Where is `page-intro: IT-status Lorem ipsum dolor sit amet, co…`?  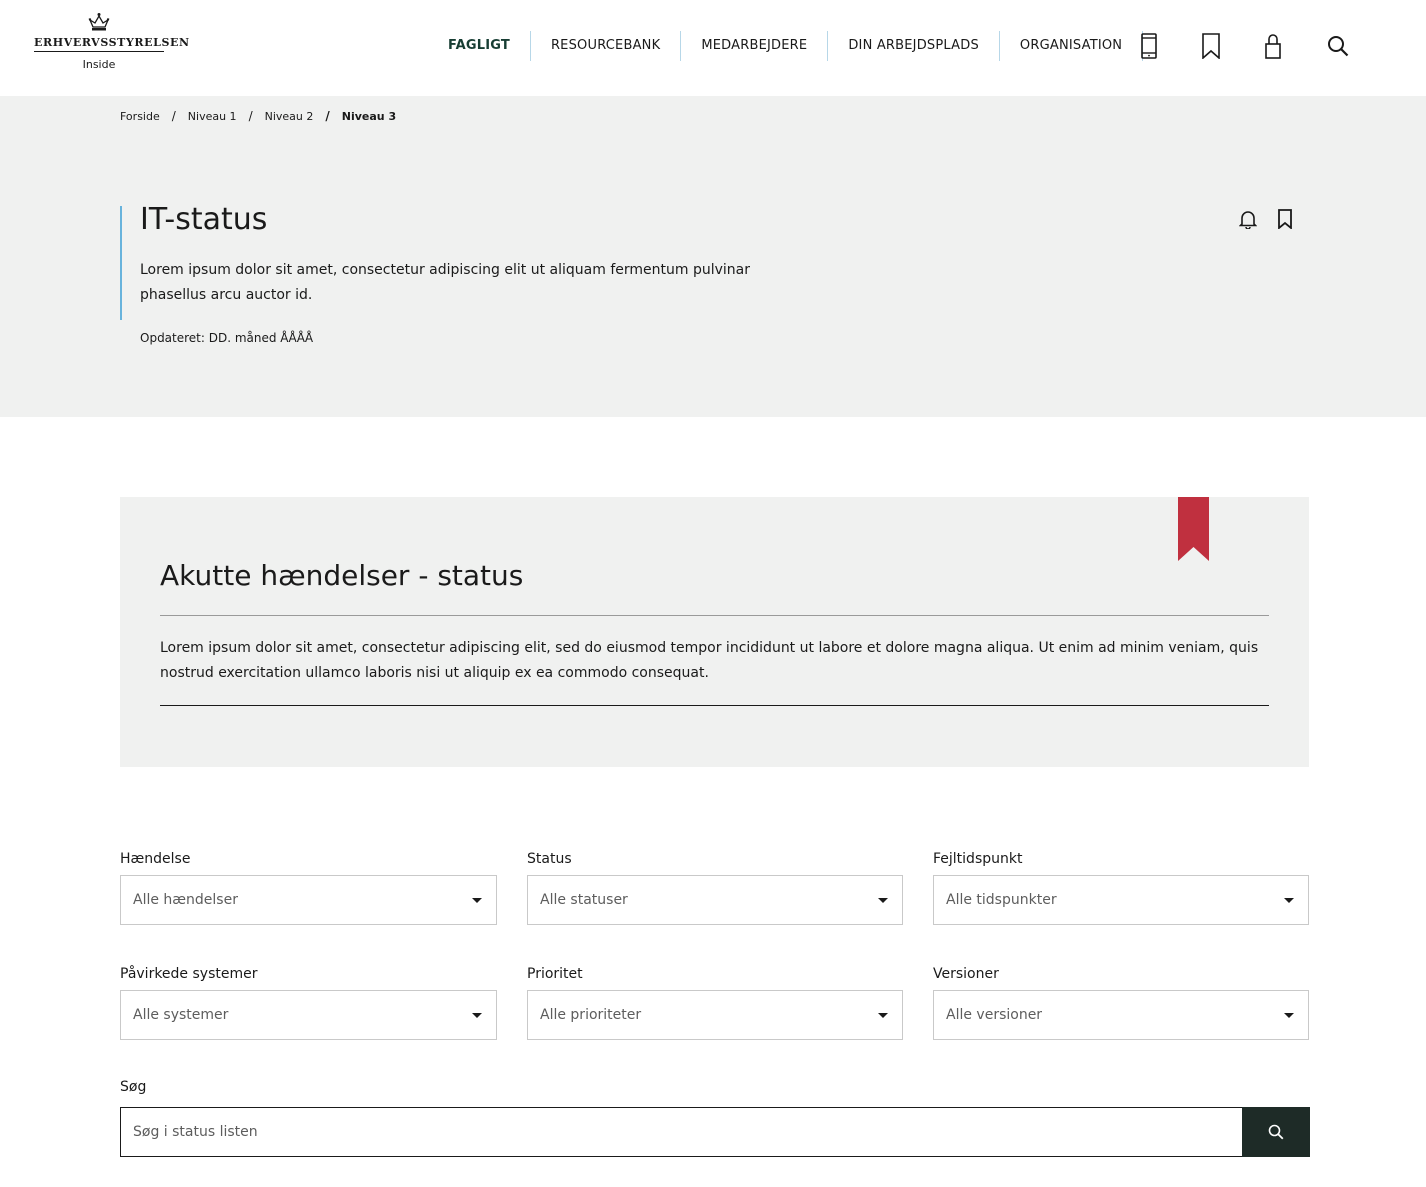
page-intro: IT-status Lorem ipsum dolor sit amet, co… is located at coordinates (440, 261).